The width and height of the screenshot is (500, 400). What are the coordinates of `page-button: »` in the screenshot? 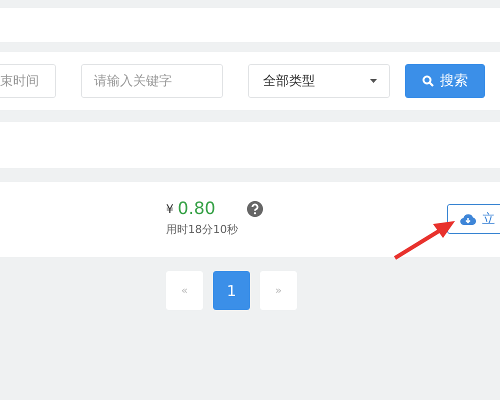 It's located at (278, 290).